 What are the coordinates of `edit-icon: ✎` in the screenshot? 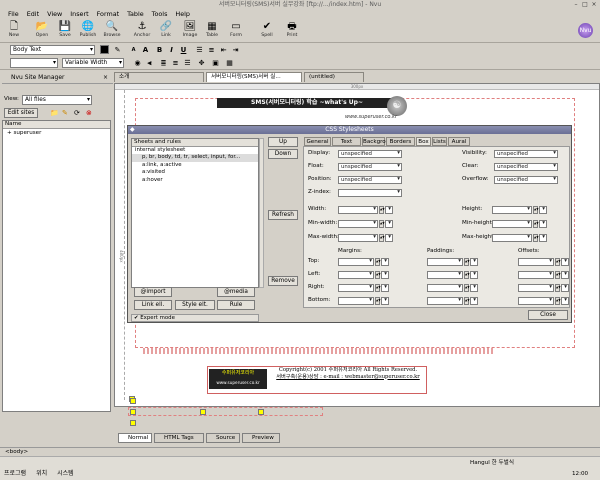 It's located at (65, 113).